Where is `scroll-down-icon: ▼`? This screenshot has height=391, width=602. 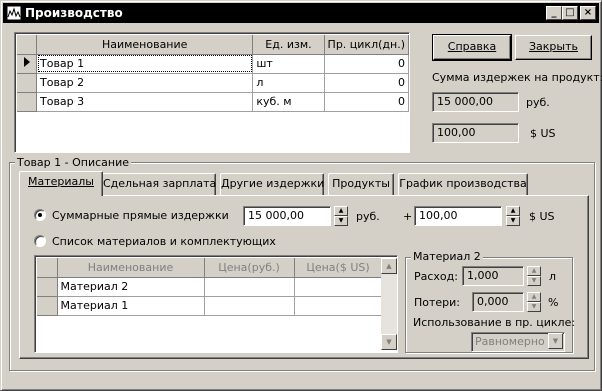 scroll-down-icon: ▼ is located at coordinates (389, 342).